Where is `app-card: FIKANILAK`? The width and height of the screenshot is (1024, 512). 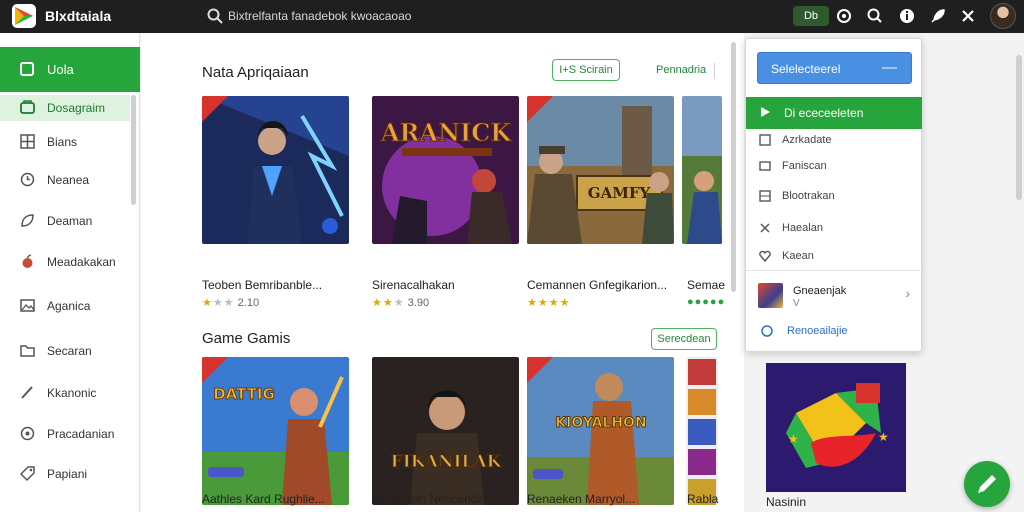 app-card: FIKANILAK is located at coordinates (445, 431).